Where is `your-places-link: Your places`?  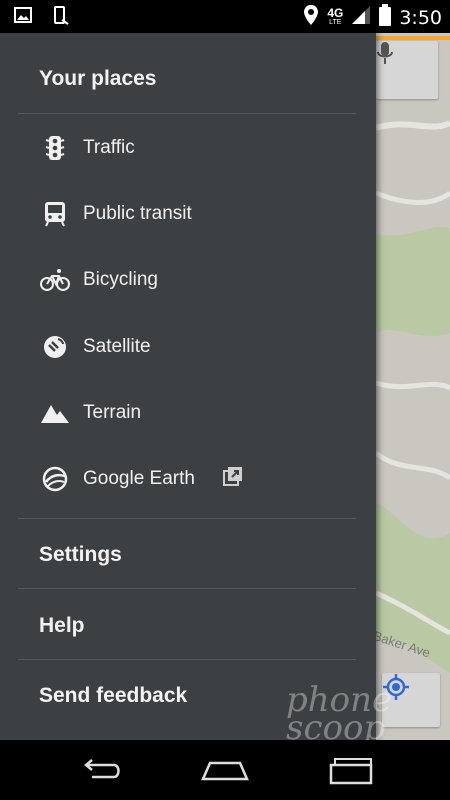 your-places-link: Your places is located at coordinates (98, 79).